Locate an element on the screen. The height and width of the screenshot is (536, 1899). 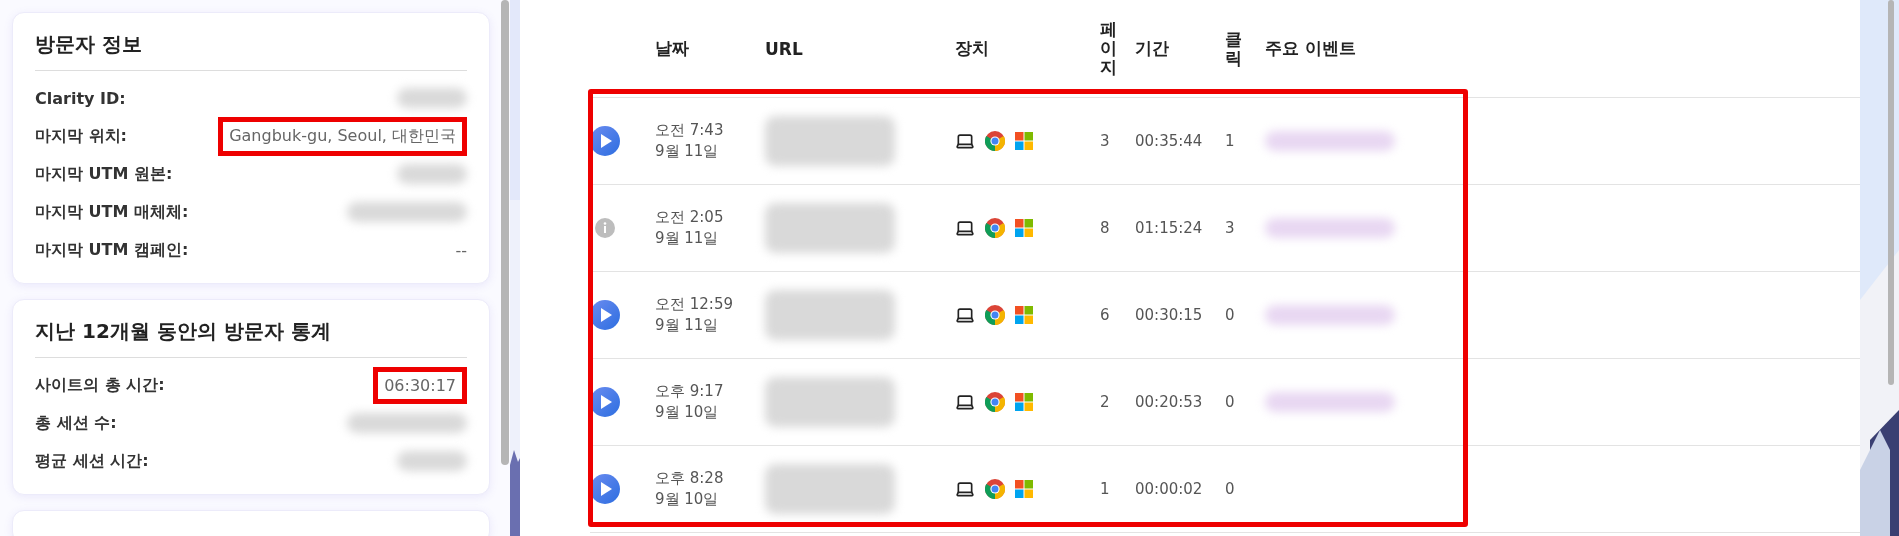
field-value: Gangbuk-gu, Seoul, 대한민국 is located at coordinates (342, 136).